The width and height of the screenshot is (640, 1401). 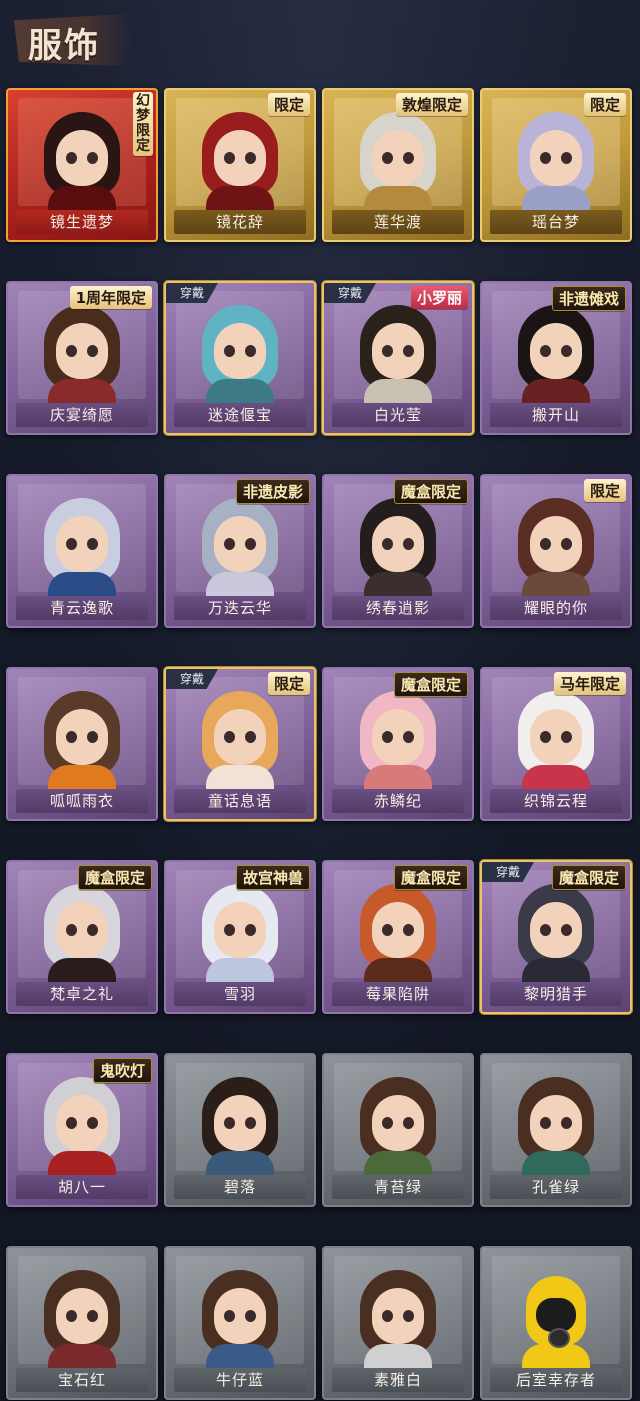 I want to click on costume-card: 非遗傩戏 搬开山, so click(x=556, y=358).